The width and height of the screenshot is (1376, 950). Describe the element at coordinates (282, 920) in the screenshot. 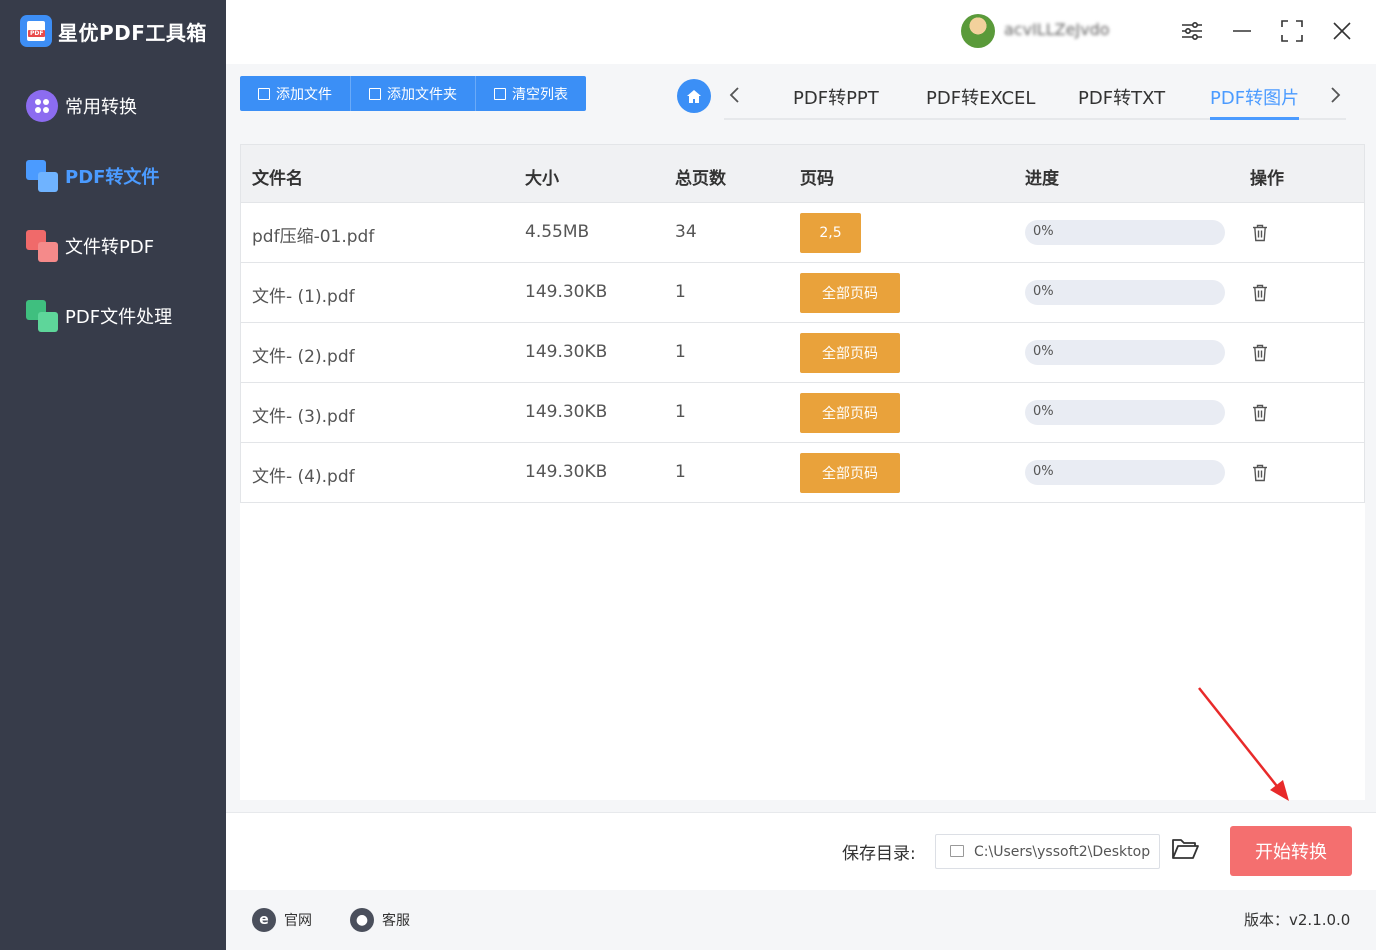

I see `website-link: e 官网` at that location.